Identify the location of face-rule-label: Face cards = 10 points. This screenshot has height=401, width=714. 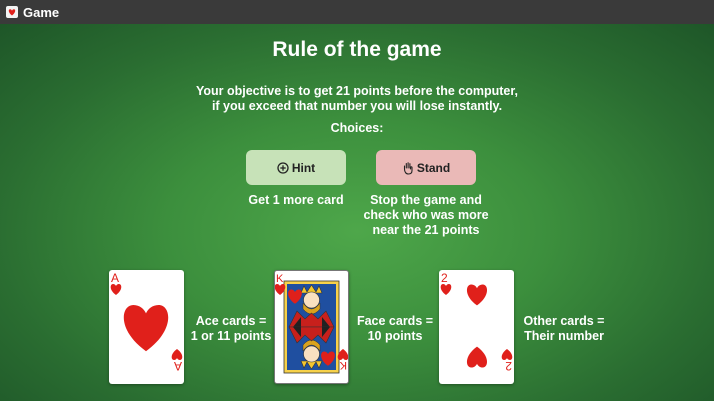
(395, 329).